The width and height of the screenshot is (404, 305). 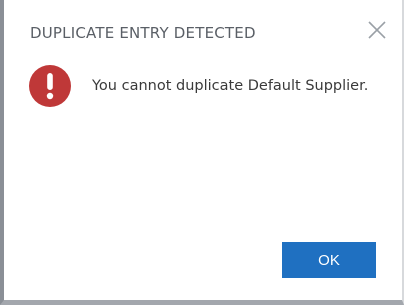 I want to click on error-icon, so click(x=50, y=86).